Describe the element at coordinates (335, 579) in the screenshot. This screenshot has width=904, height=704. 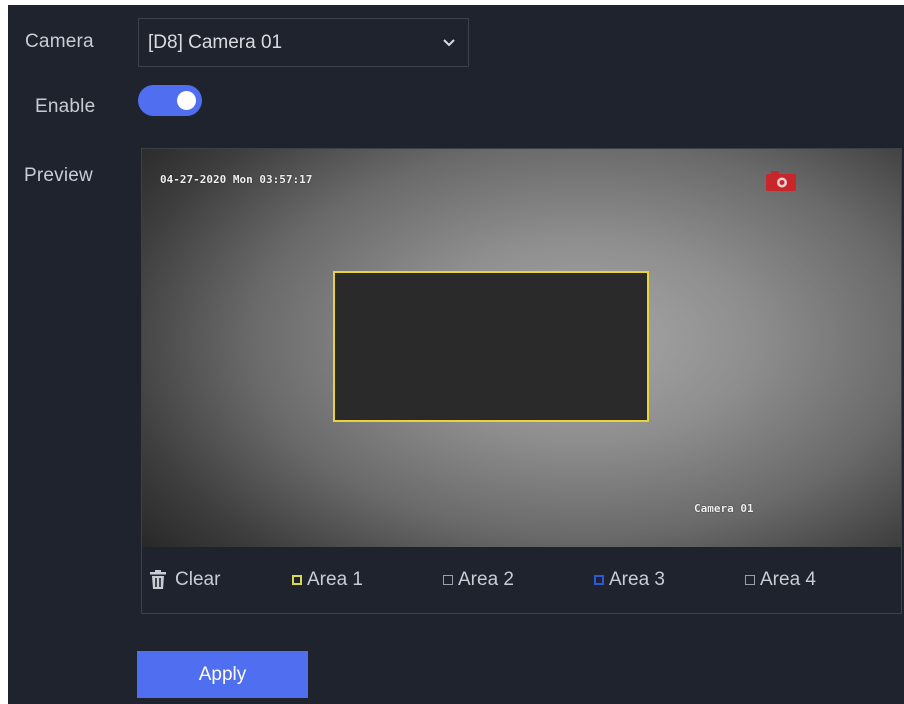
I see `area-1-label: Area 1` at that location.